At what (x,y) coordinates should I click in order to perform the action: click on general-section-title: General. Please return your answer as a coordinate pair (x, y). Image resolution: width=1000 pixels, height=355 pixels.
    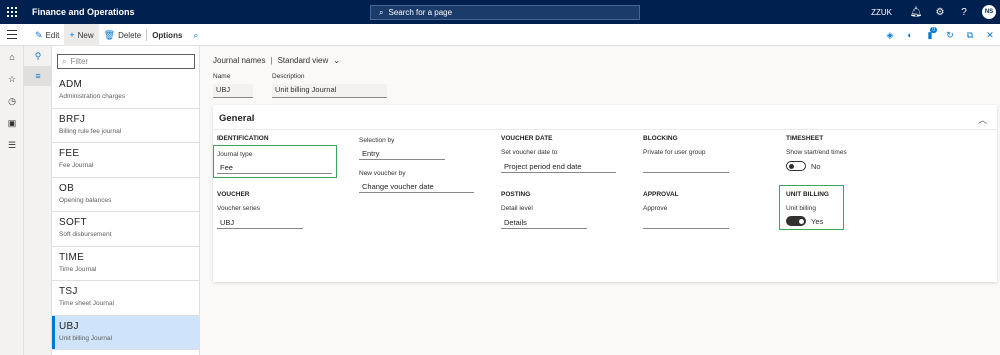
    Looking at the image, I should click on (236, 118).